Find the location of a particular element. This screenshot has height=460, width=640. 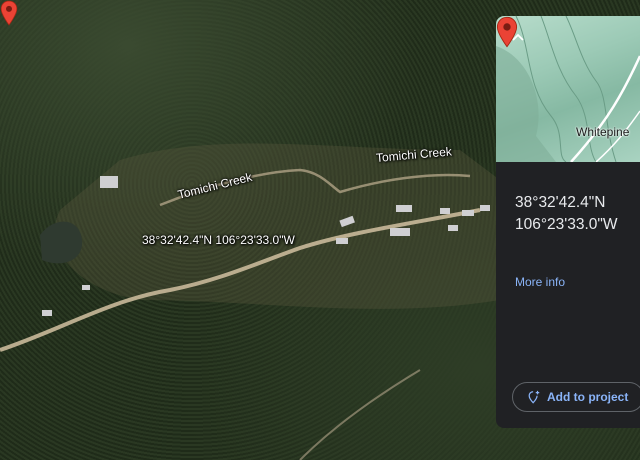

add-to-project-label: Add to project is located at coordinates (588, 397).